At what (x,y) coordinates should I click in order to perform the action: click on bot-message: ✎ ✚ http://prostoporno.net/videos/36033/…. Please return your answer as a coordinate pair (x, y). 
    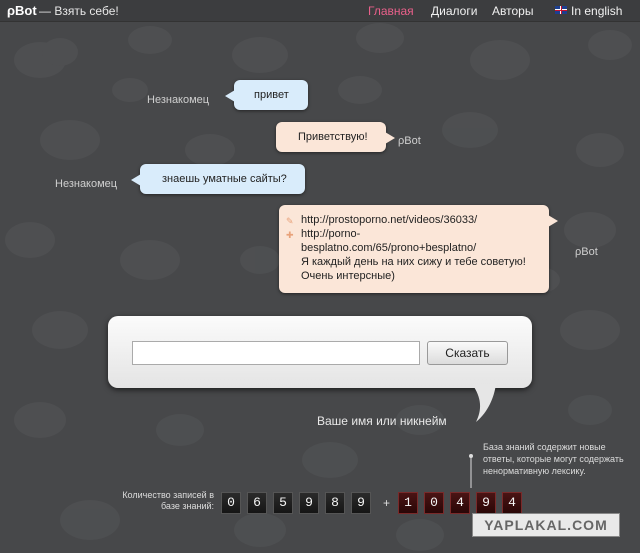
    Looking at the image, I should click on (418, 249).